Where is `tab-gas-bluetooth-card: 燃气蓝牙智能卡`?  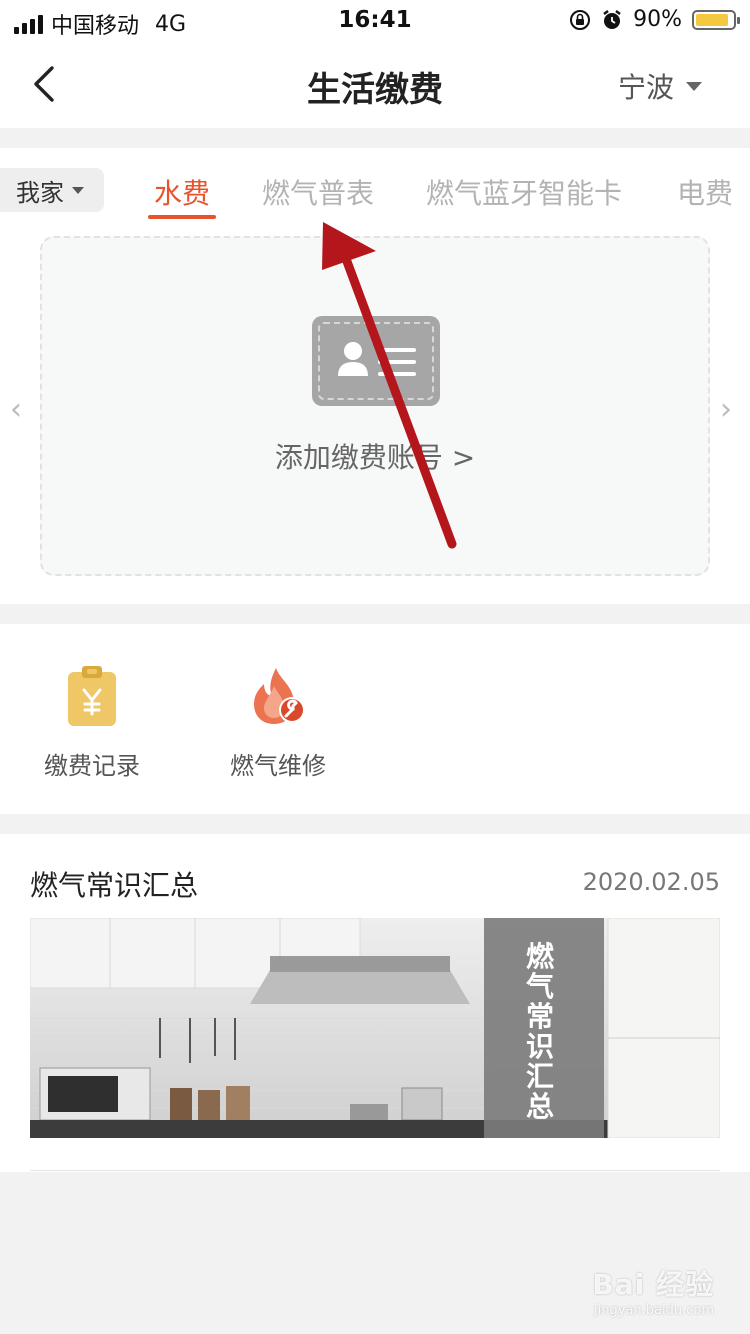
tab-gas-bluetooth-card: 燃气蓝牙智能卡 is located at coordinates (524, 192).